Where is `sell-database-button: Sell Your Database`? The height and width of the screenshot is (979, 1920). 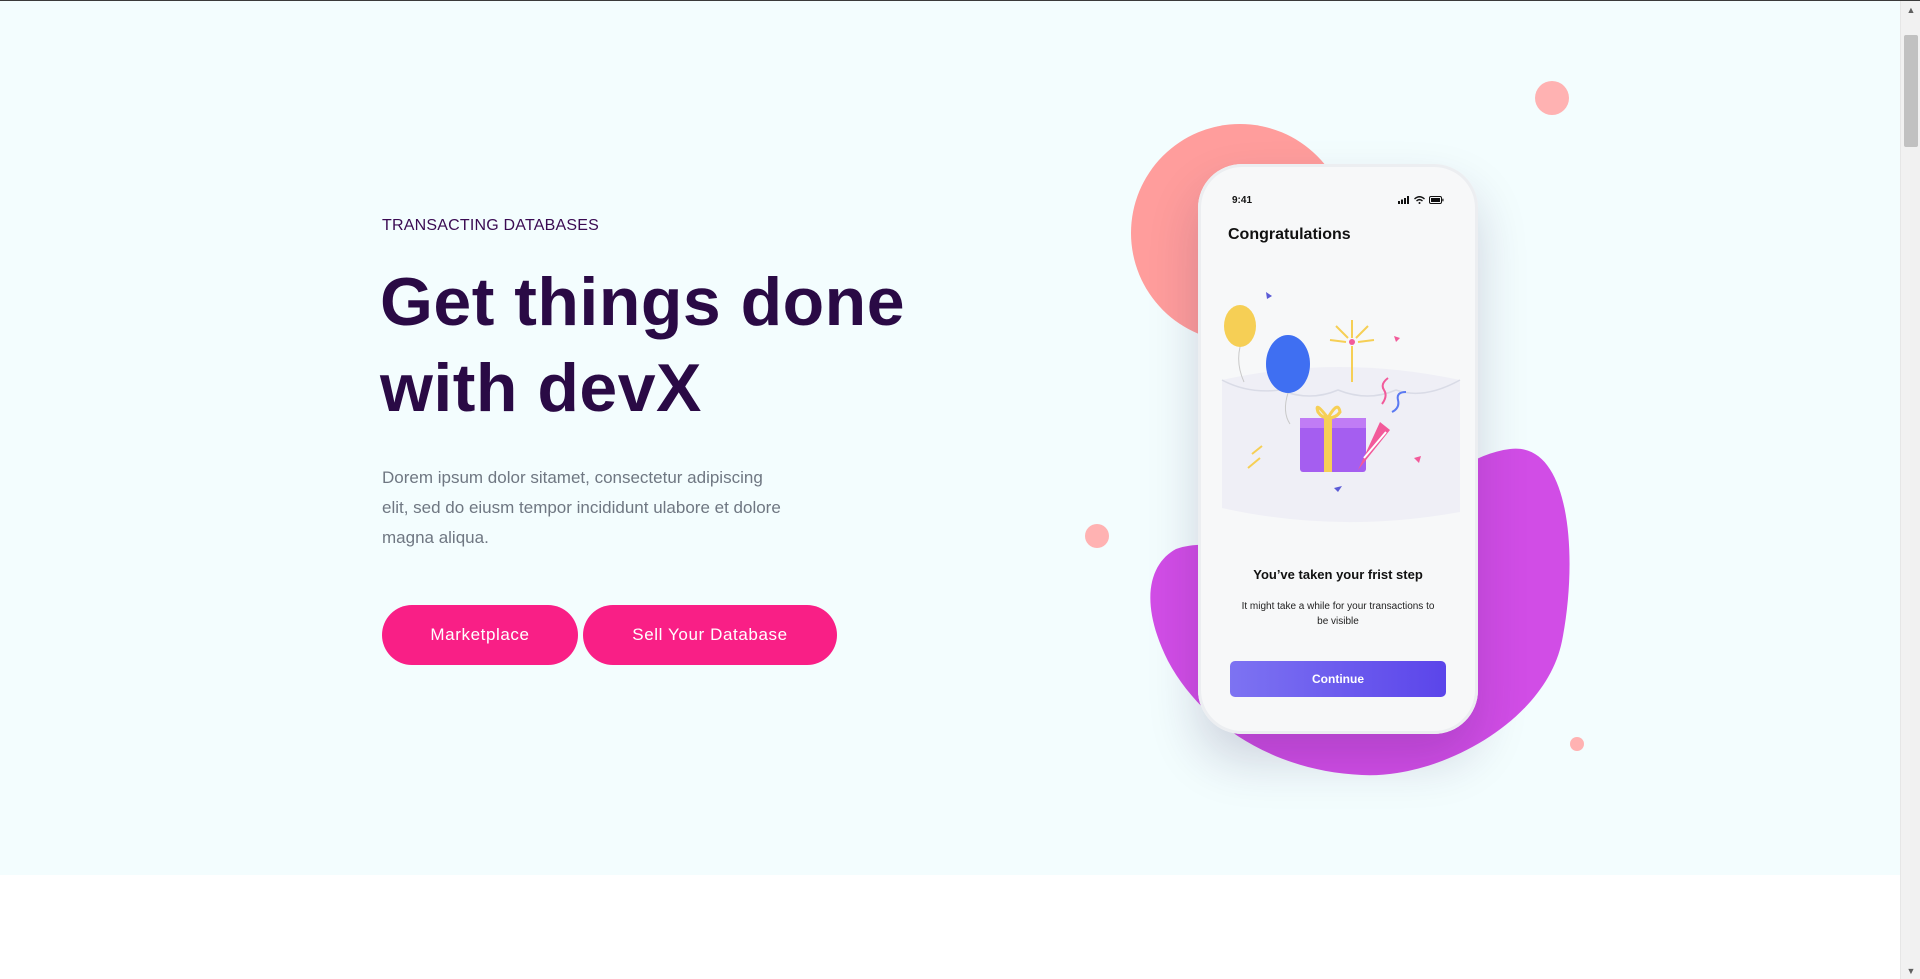
sell-database-button: Sell Your Database is located at coordinates (710, 635).